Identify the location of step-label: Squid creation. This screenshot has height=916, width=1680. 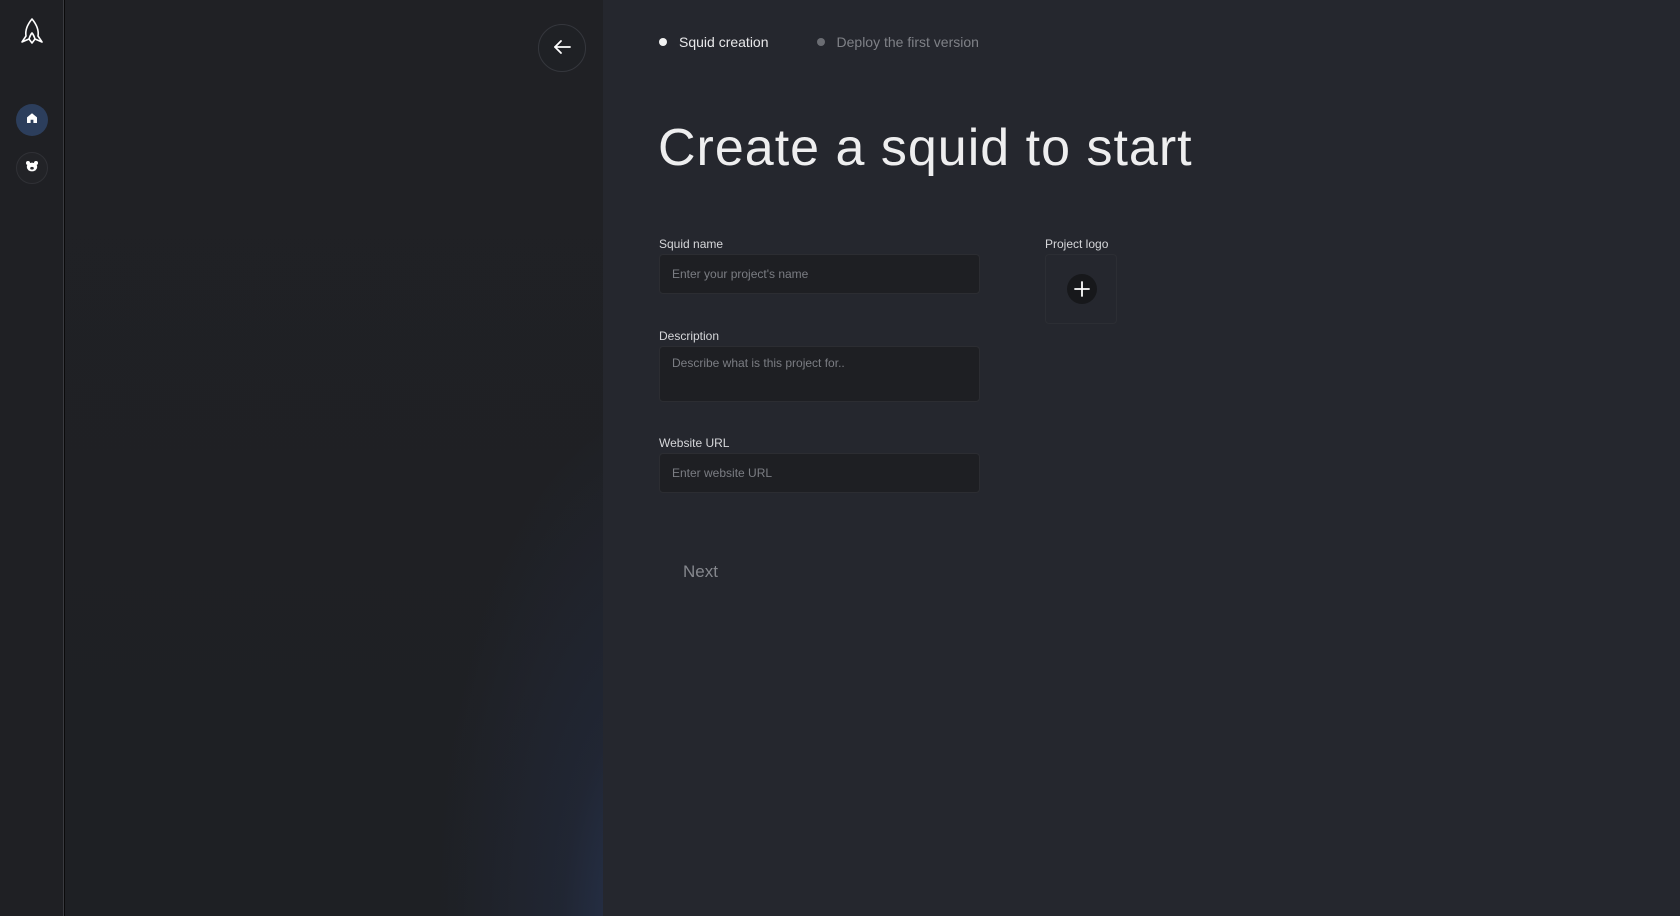
(724, 42).